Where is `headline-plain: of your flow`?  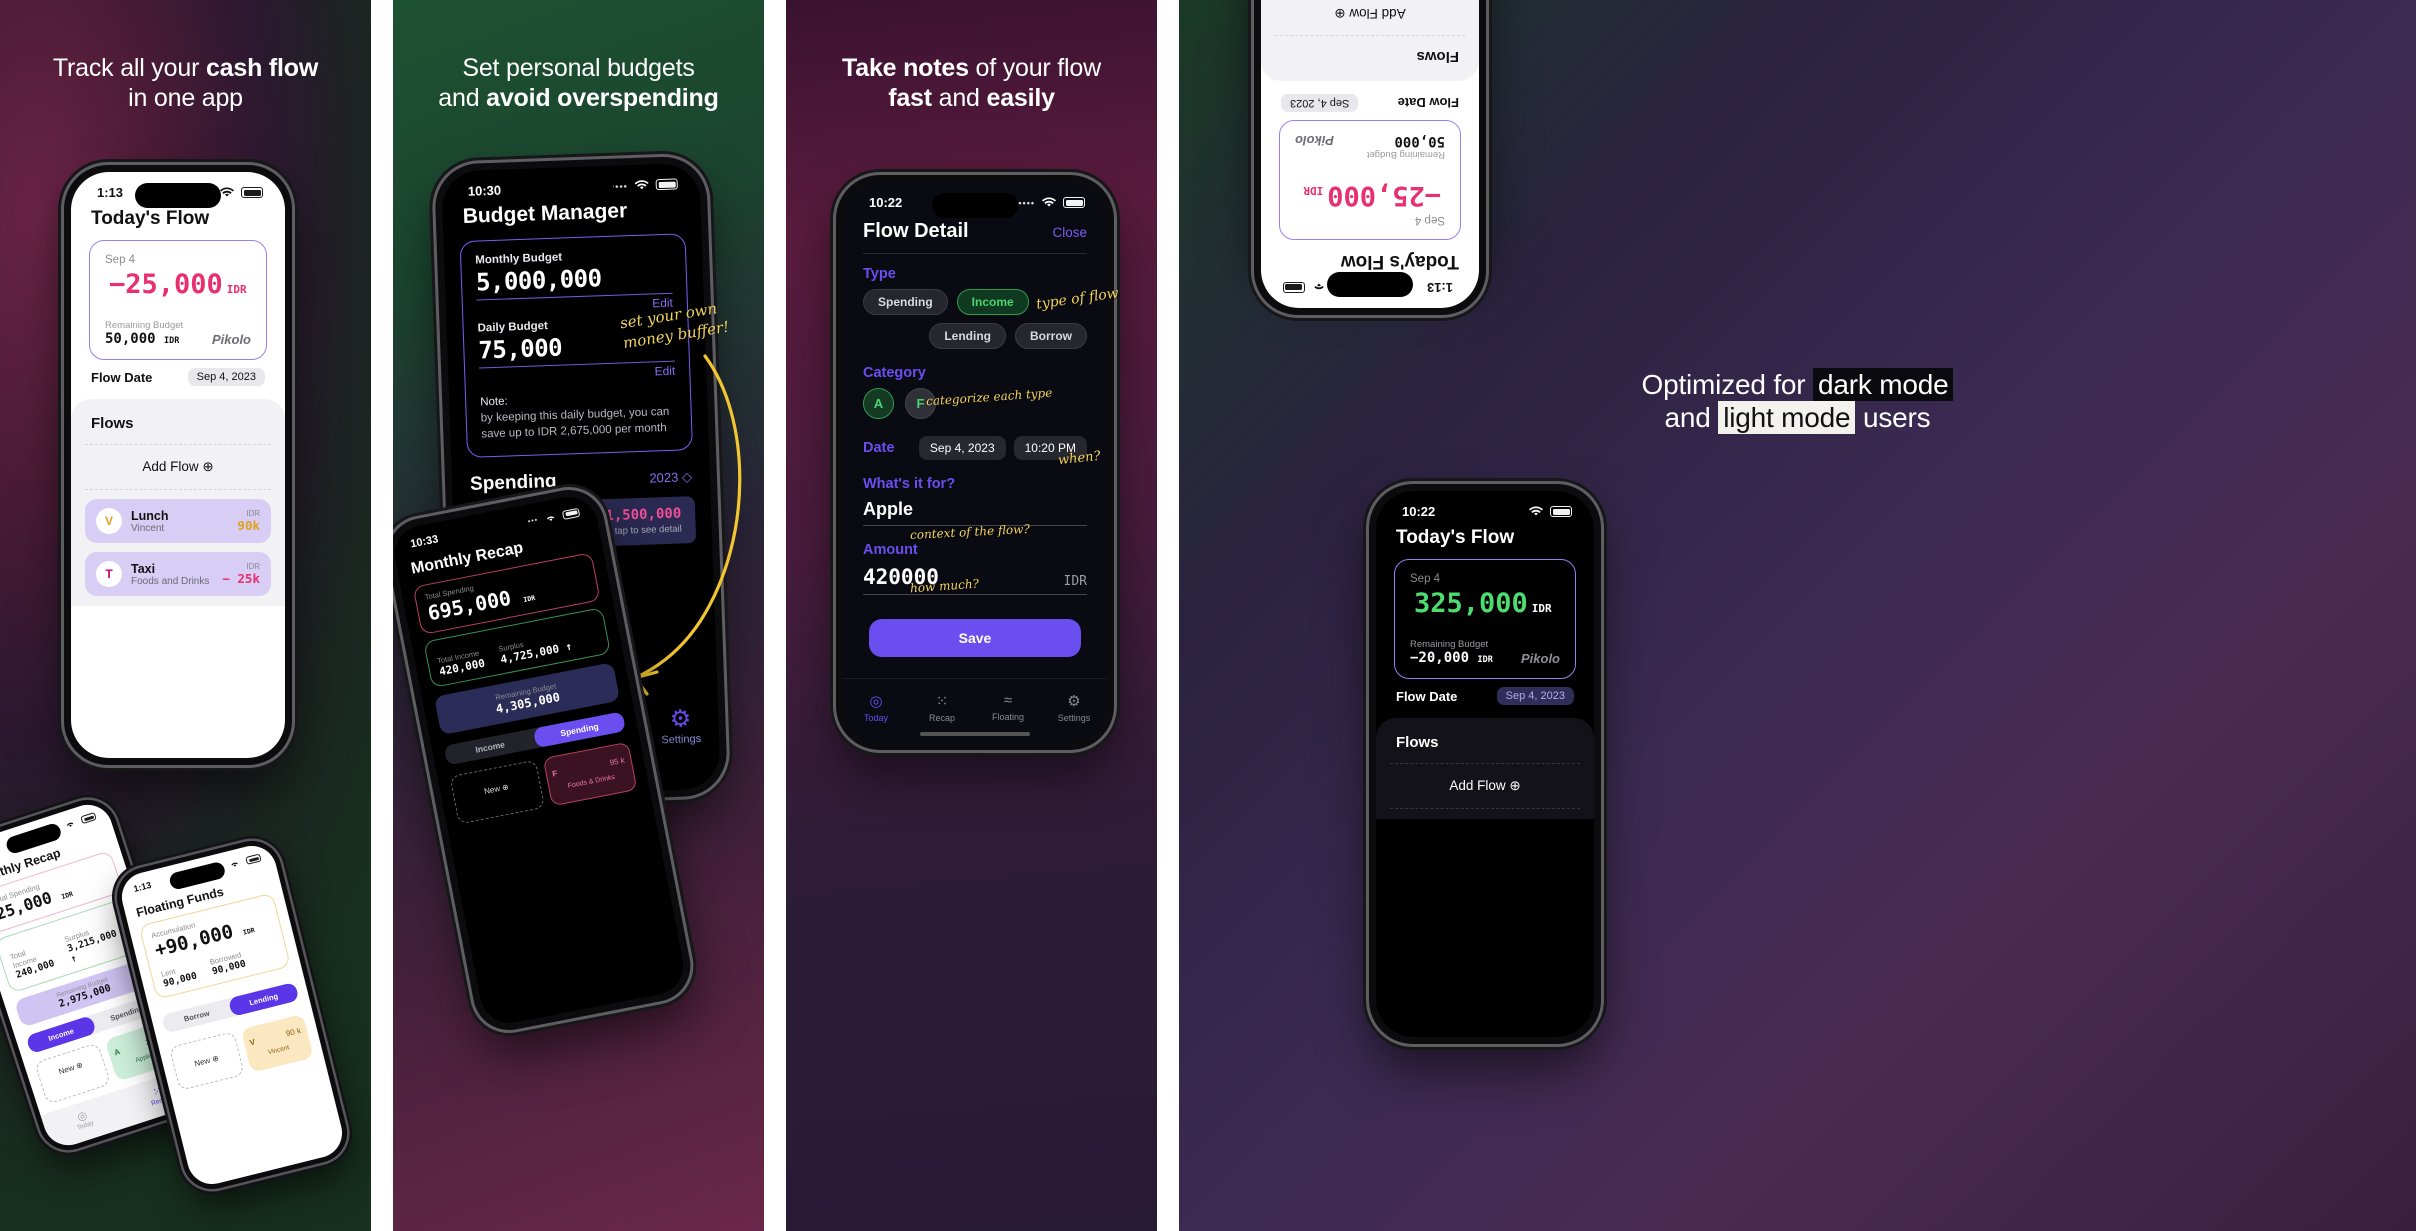 headline-plain: of your flow is located at coordinates (1035, 68).